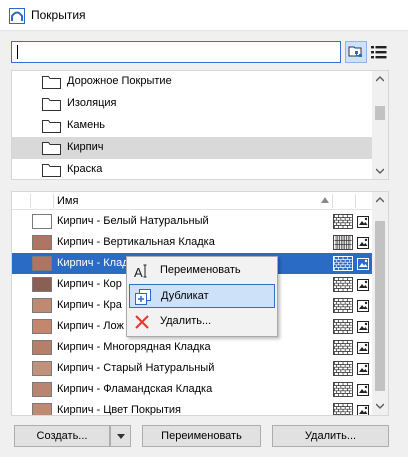 Image resolution: width=408 pixels, height=457 pixels. I want to click on material-row: Кирпич - Вертикальная Кладка, so click(193, 242).